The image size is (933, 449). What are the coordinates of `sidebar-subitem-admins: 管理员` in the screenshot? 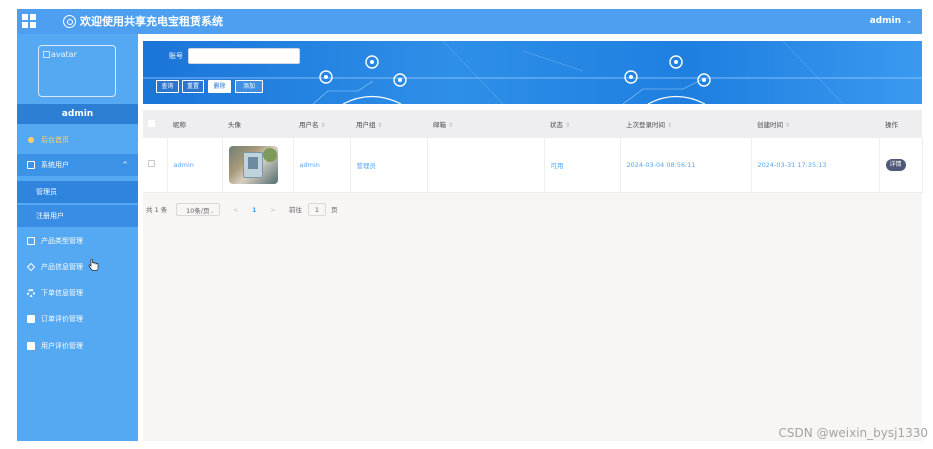 It's located at (77, 192).